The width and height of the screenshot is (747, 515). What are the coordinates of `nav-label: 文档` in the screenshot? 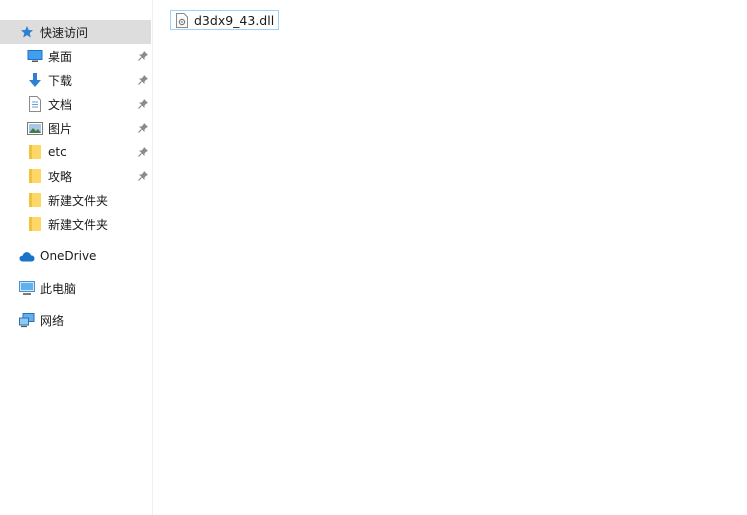 It's located at (60, 104).